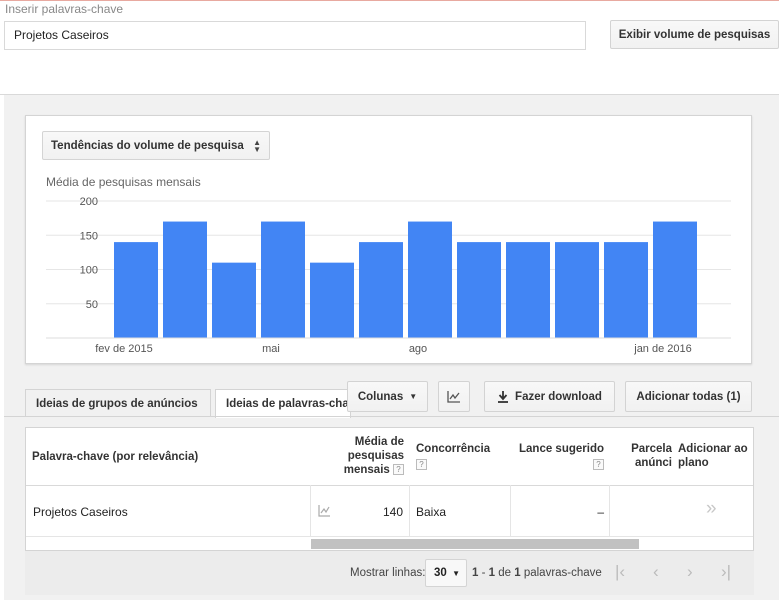 The width and height of the screenshot is (779, 600). What do you see at coordinates (380, 396) in the screenshot?
I see `columns-button-label: Colunas` at bounding box center [380, 396].